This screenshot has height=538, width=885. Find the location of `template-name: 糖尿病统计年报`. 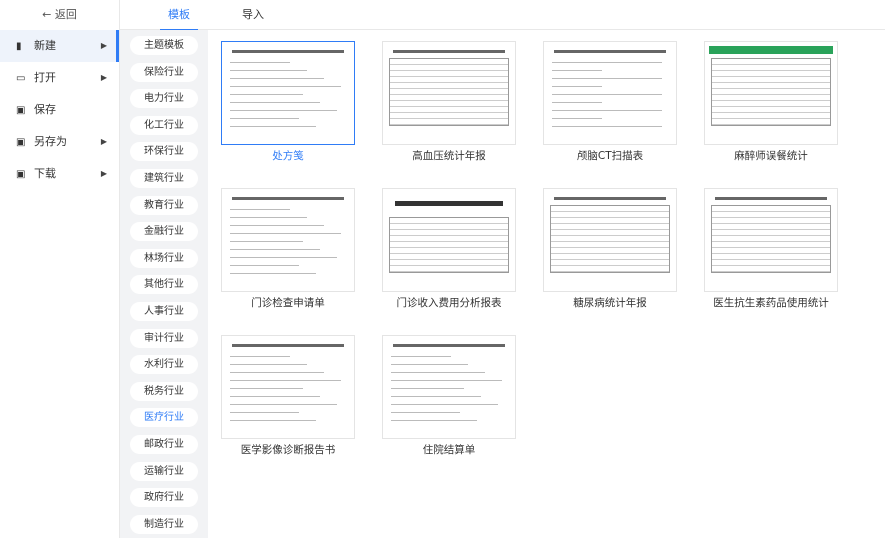

template-name: 糖尿病统计年报 is located at coordinates (610, 302).